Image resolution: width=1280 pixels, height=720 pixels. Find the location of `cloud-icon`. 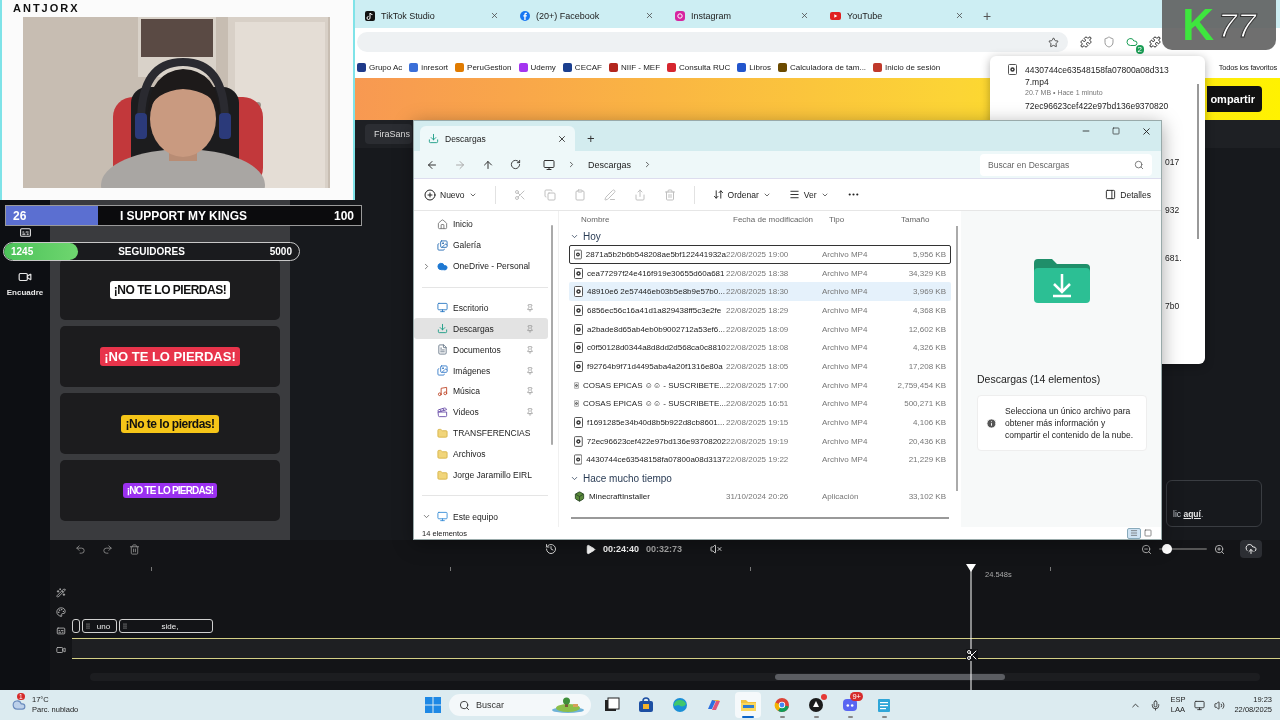

cloud-icon is located at coordinates (1132, 42).